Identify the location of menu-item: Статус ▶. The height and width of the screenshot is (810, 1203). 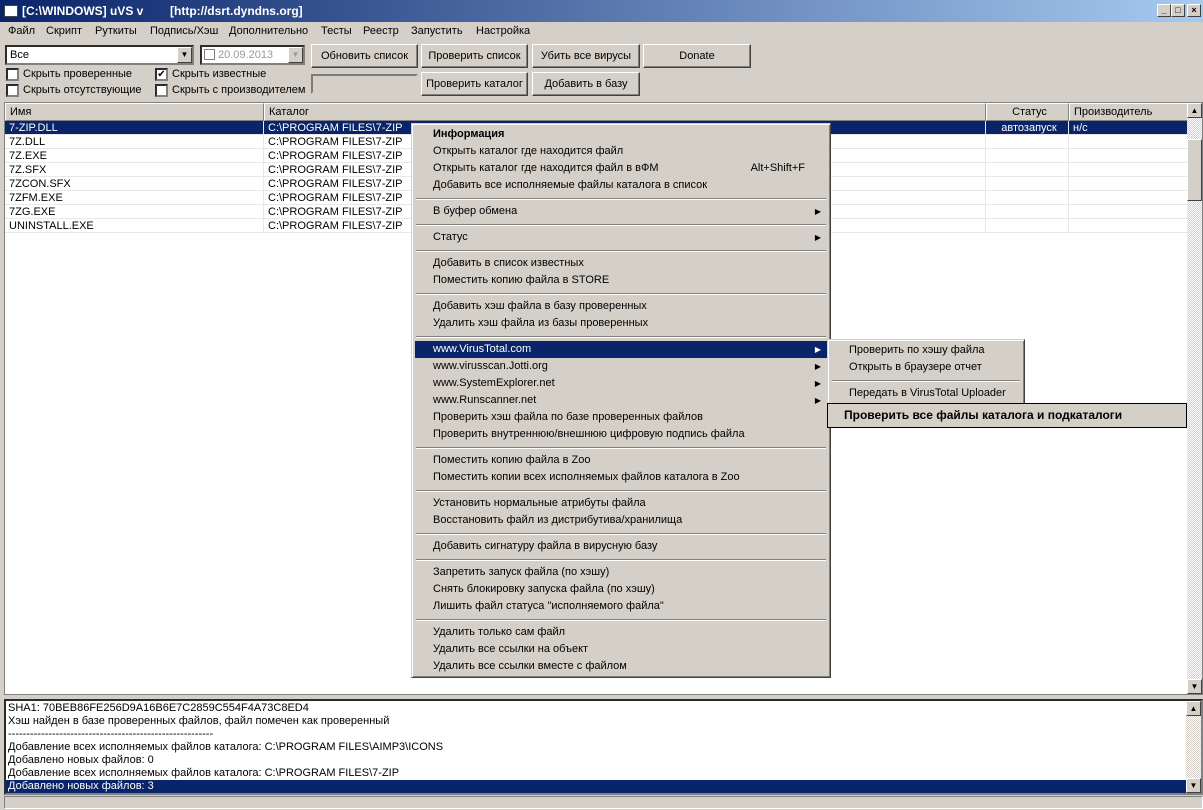
(621, 237).